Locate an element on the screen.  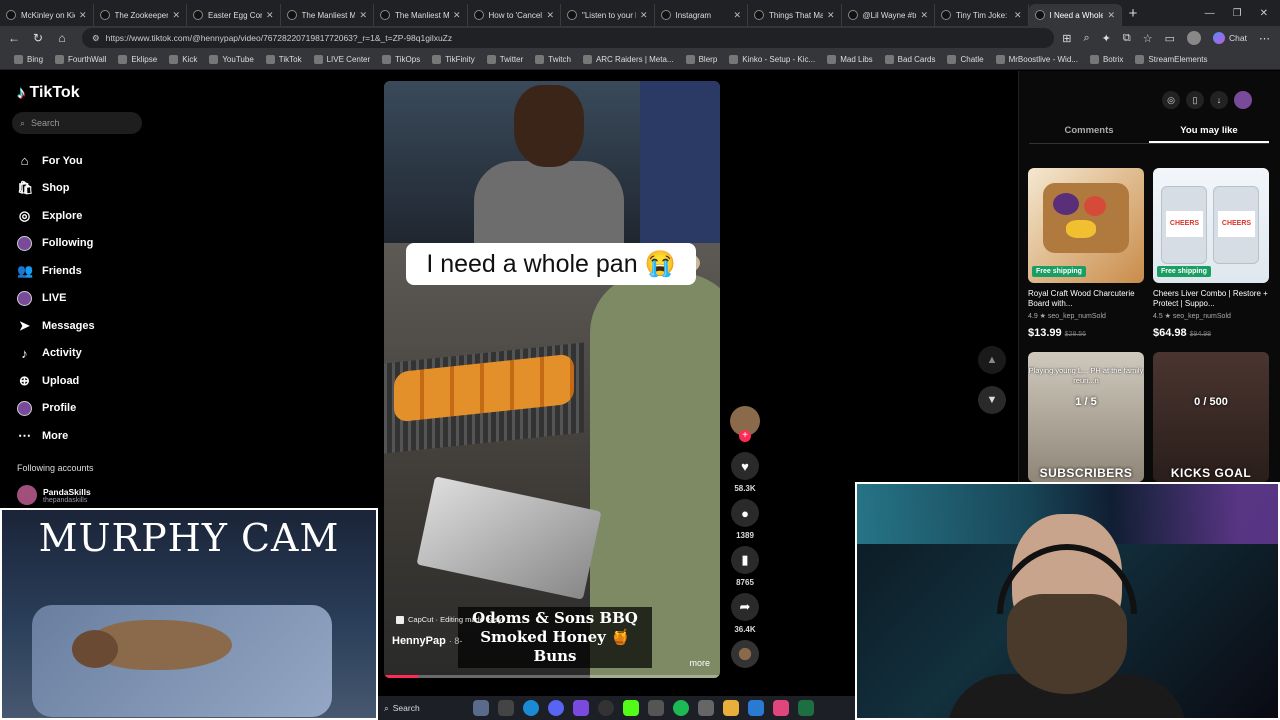
restore-icon: ❐ is located at coordinates (1237, 13).